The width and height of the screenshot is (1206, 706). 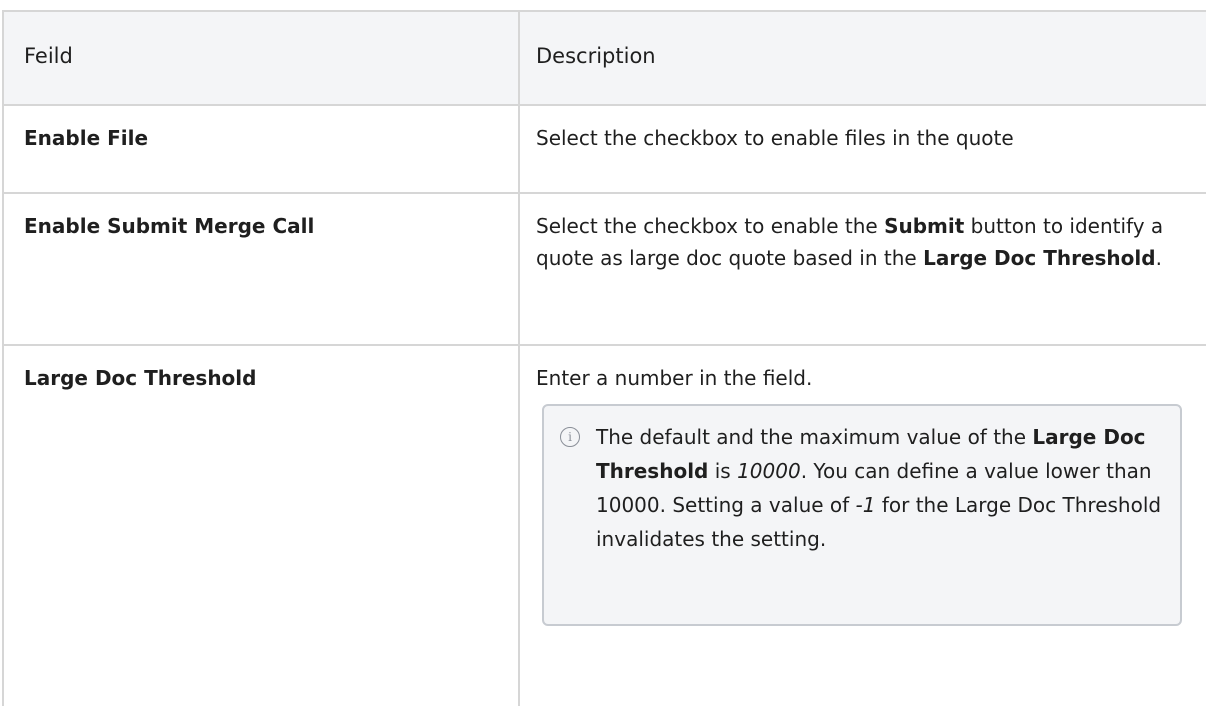 I want to click on note-italic-value: 10000, so click(x=769, y=471).